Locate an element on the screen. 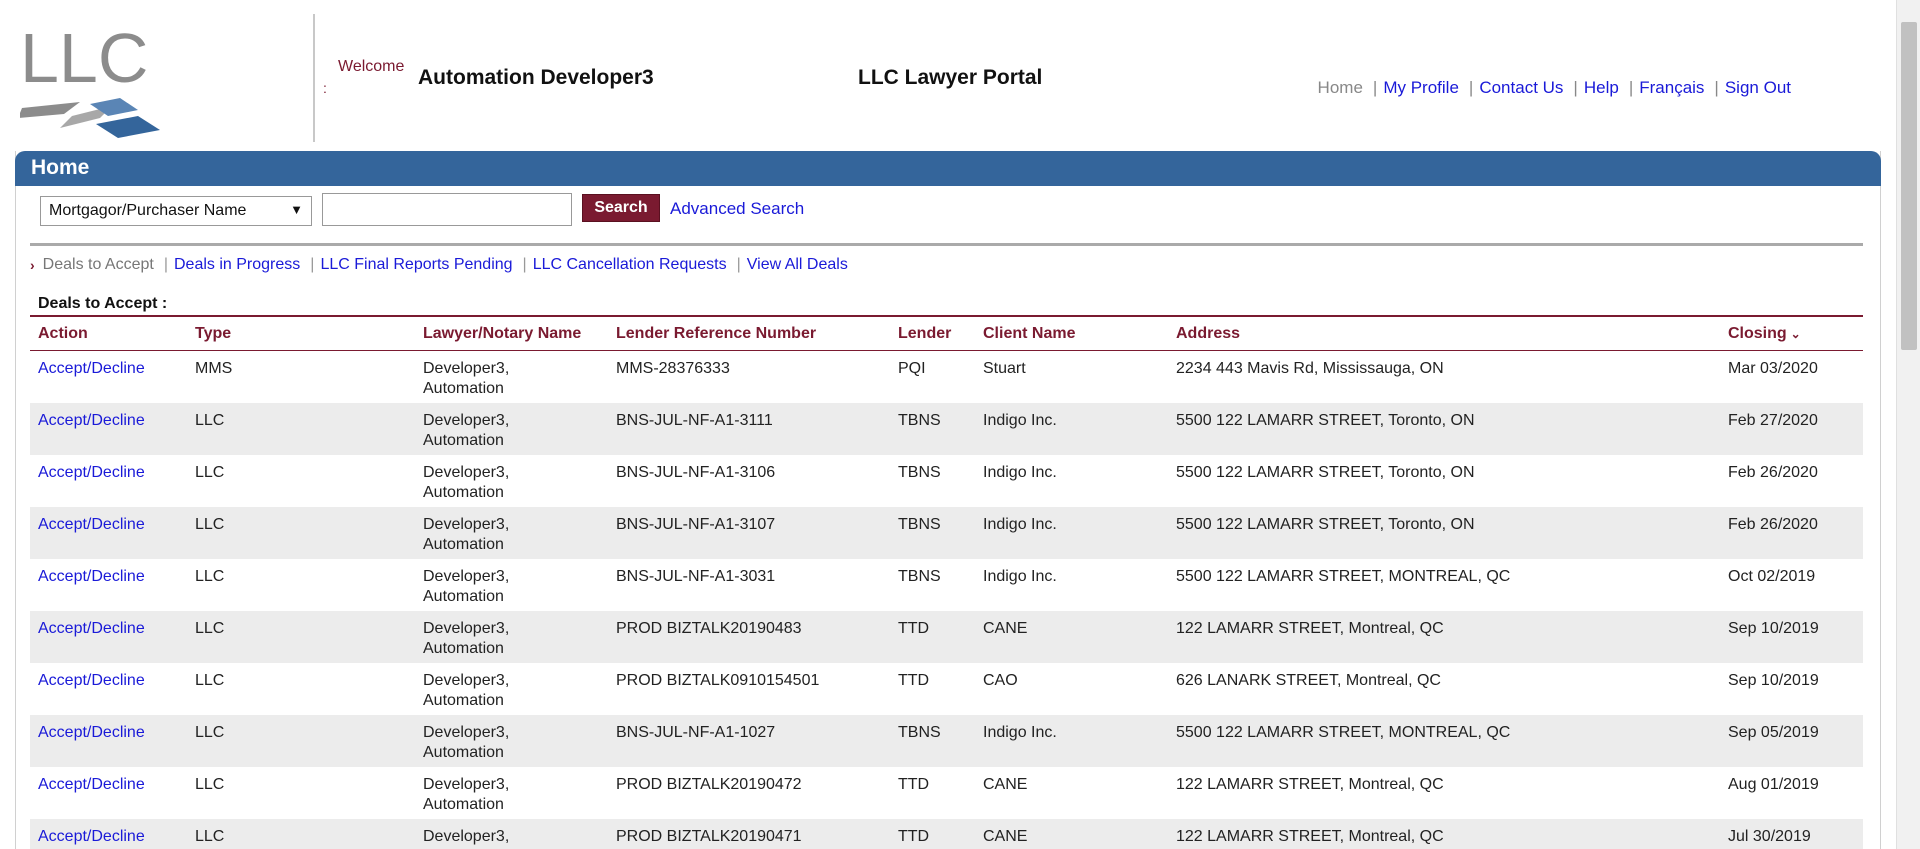 This screenshot has width=1920, height=849. cell-closing: Sep 05/2019 is located at coordinates (1773, 732).